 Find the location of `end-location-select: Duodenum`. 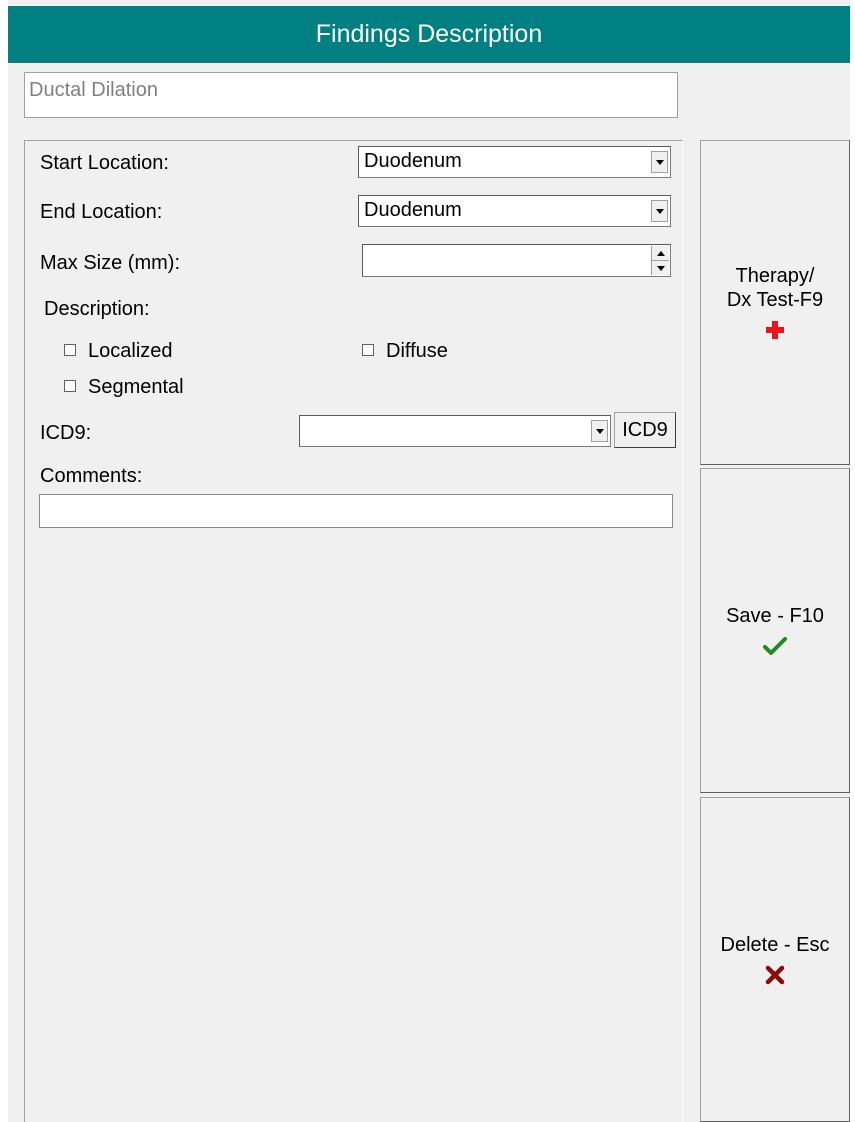

end-location-select: Duodenum is located at coordinates (514, 211).